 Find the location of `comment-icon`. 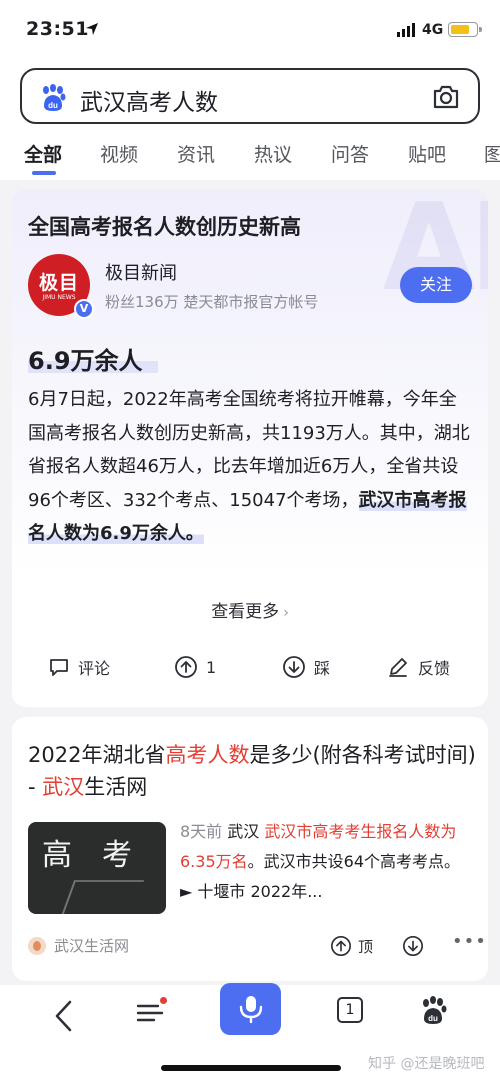

comment-icon is located at coordinates (59, 667).